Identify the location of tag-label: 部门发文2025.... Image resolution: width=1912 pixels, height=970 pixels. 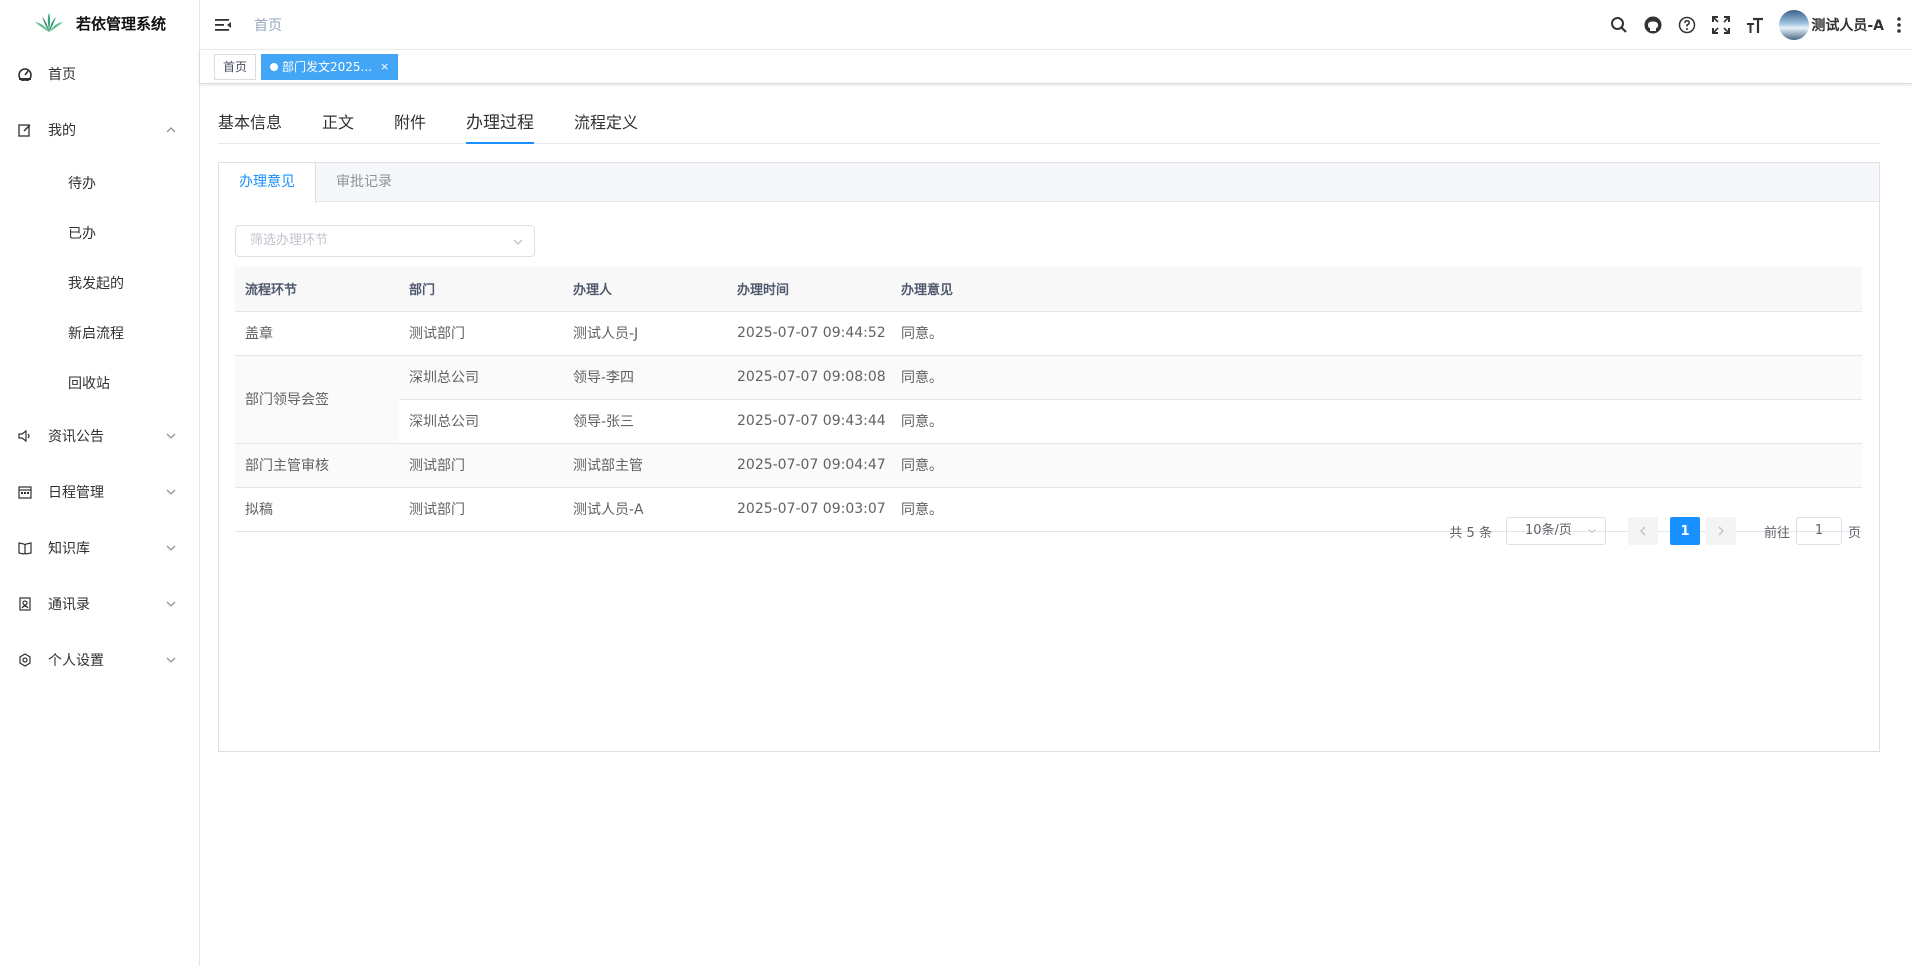
(327, 66).